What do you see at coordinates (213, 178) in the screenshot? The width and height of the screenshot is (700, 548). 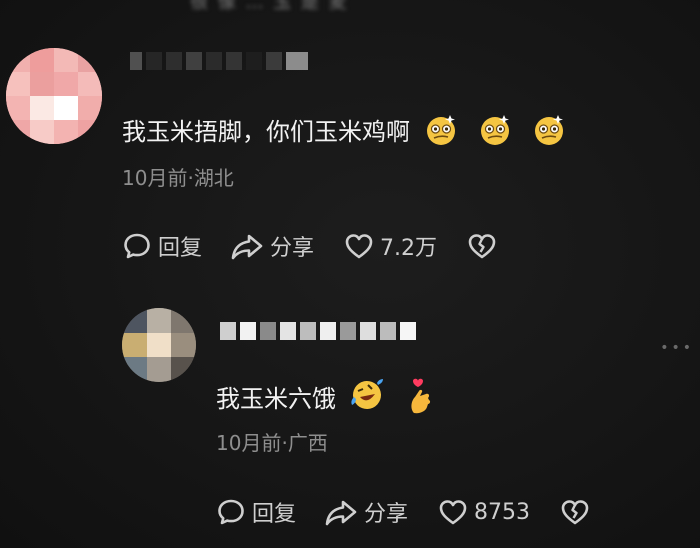 I see `comment-location: 湖北` at bounding box center [213, 178].